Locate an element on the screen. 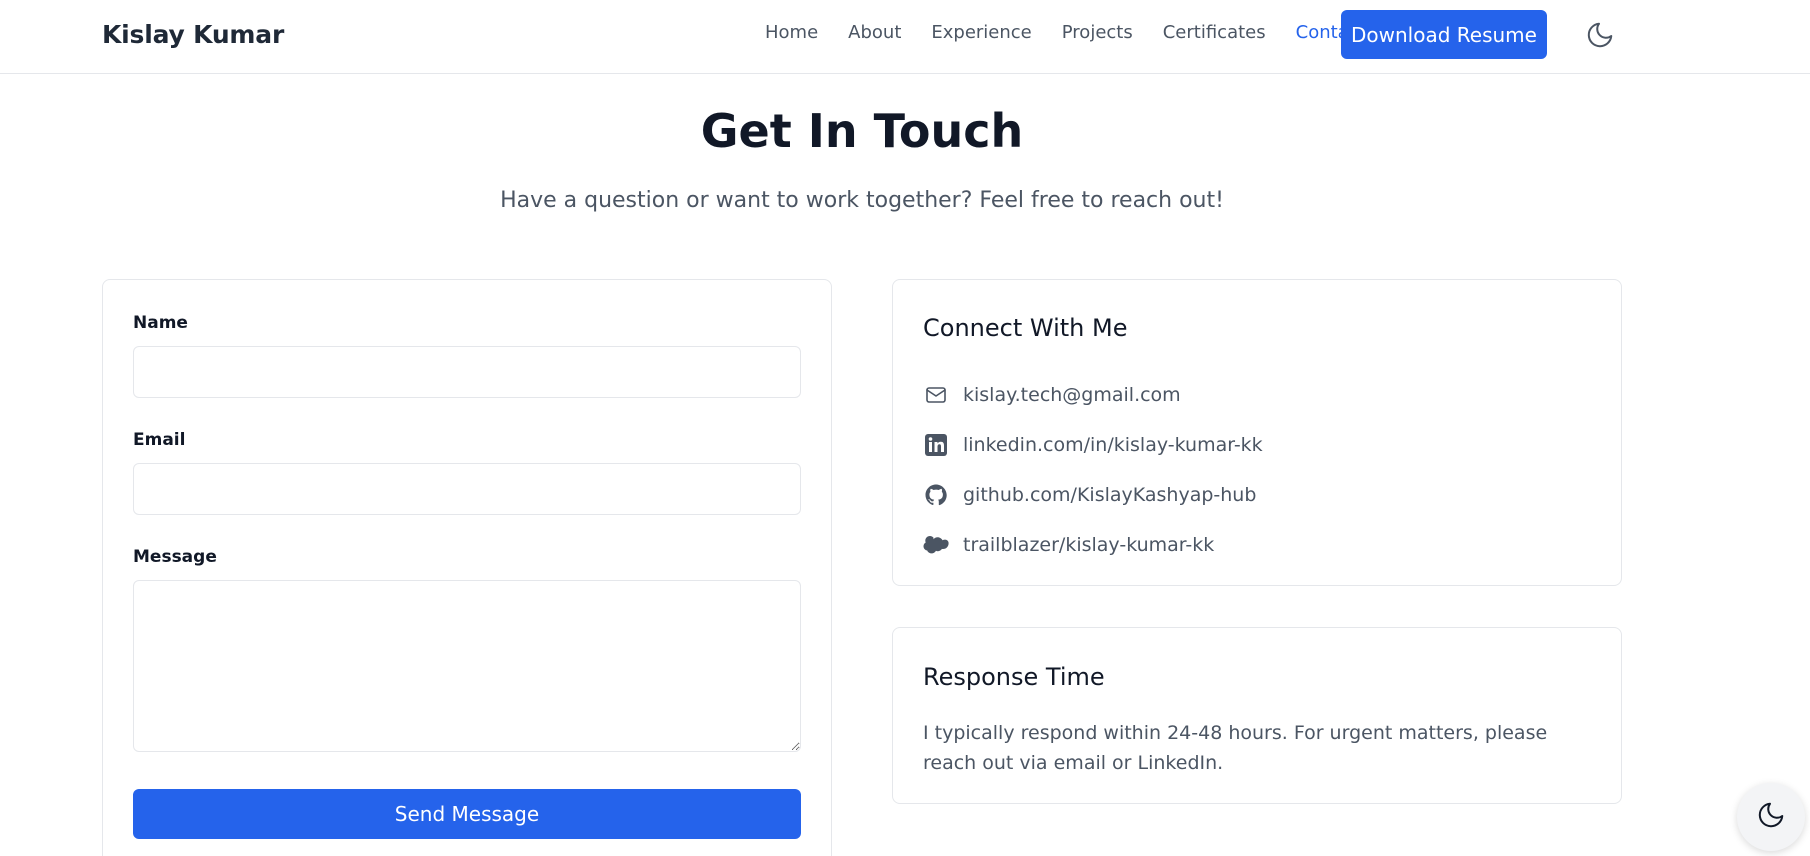  github-link: github.com/KislayKashyap-hub is located at coordinates (1109, 495).